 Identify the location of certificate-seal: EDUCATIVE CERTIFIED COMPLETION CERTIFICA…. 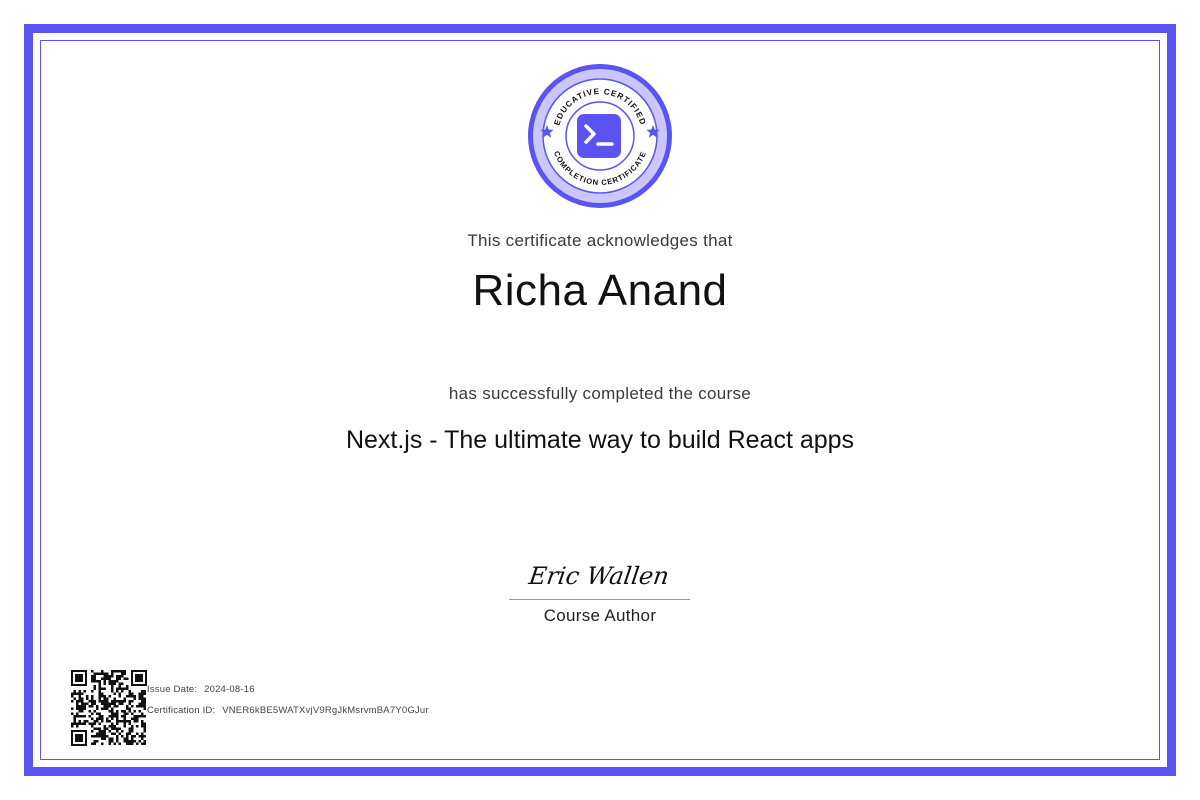
(600, 136).